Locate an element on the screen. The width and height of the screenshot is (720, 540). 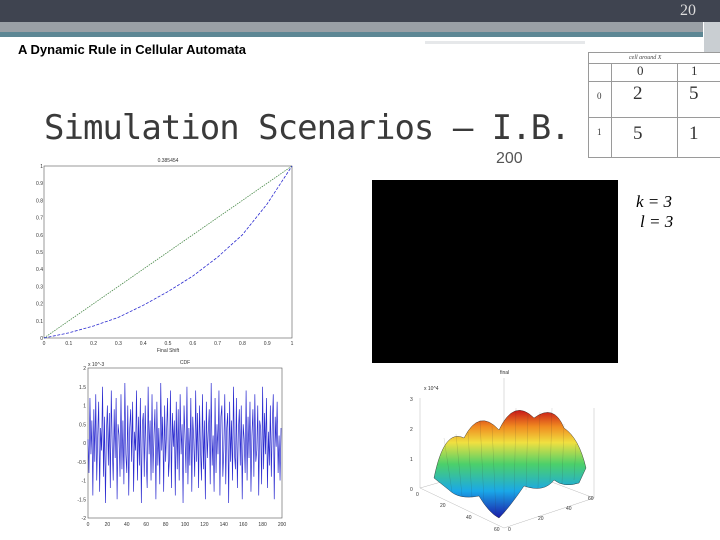
surface-x-tick: 40 is located at coordinates (469, 518).